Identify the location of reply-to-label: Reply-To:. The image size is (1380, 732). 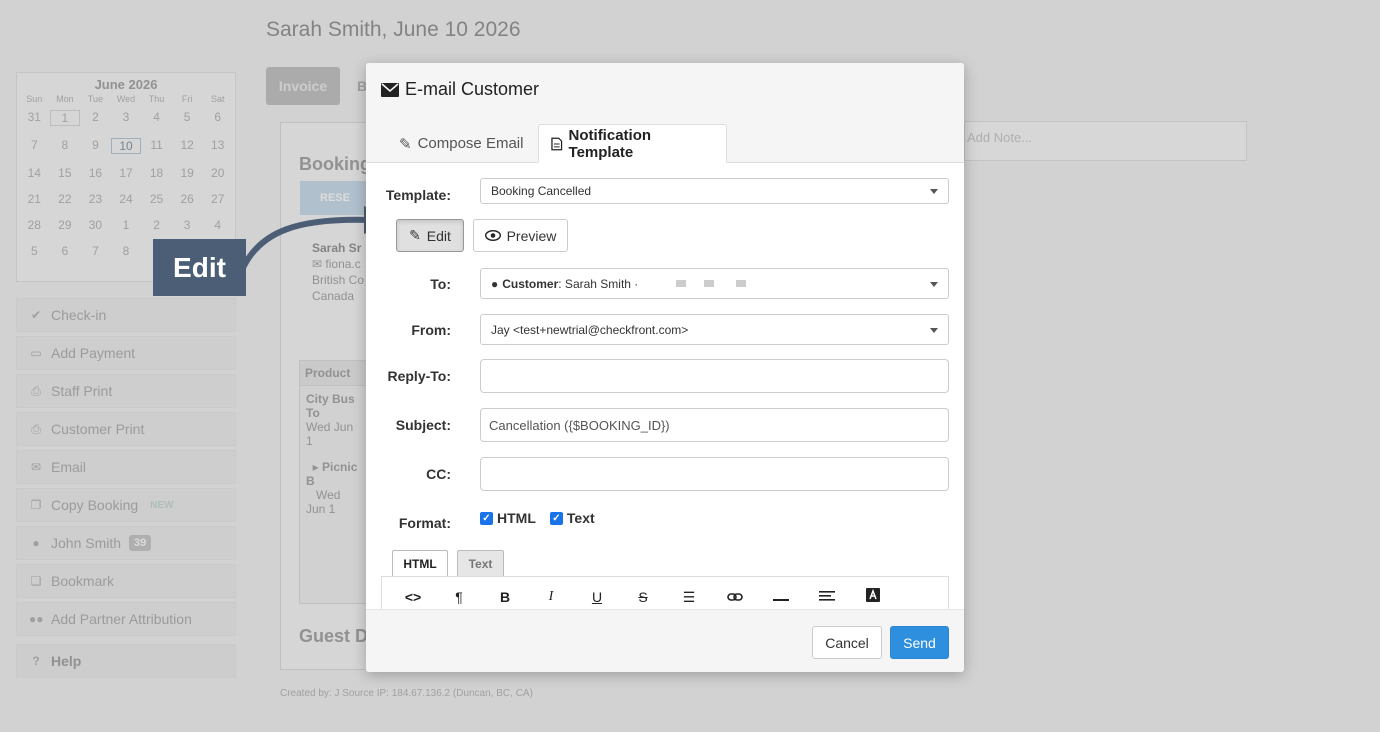
(419, 376).